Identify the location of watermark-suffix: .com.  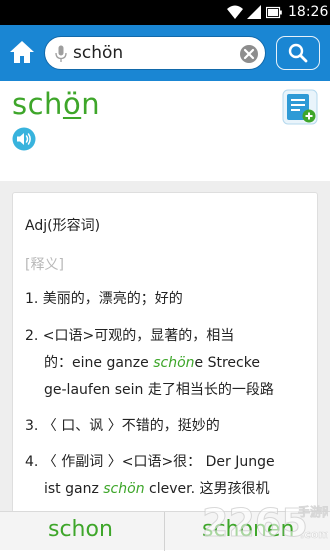
(314, 534).